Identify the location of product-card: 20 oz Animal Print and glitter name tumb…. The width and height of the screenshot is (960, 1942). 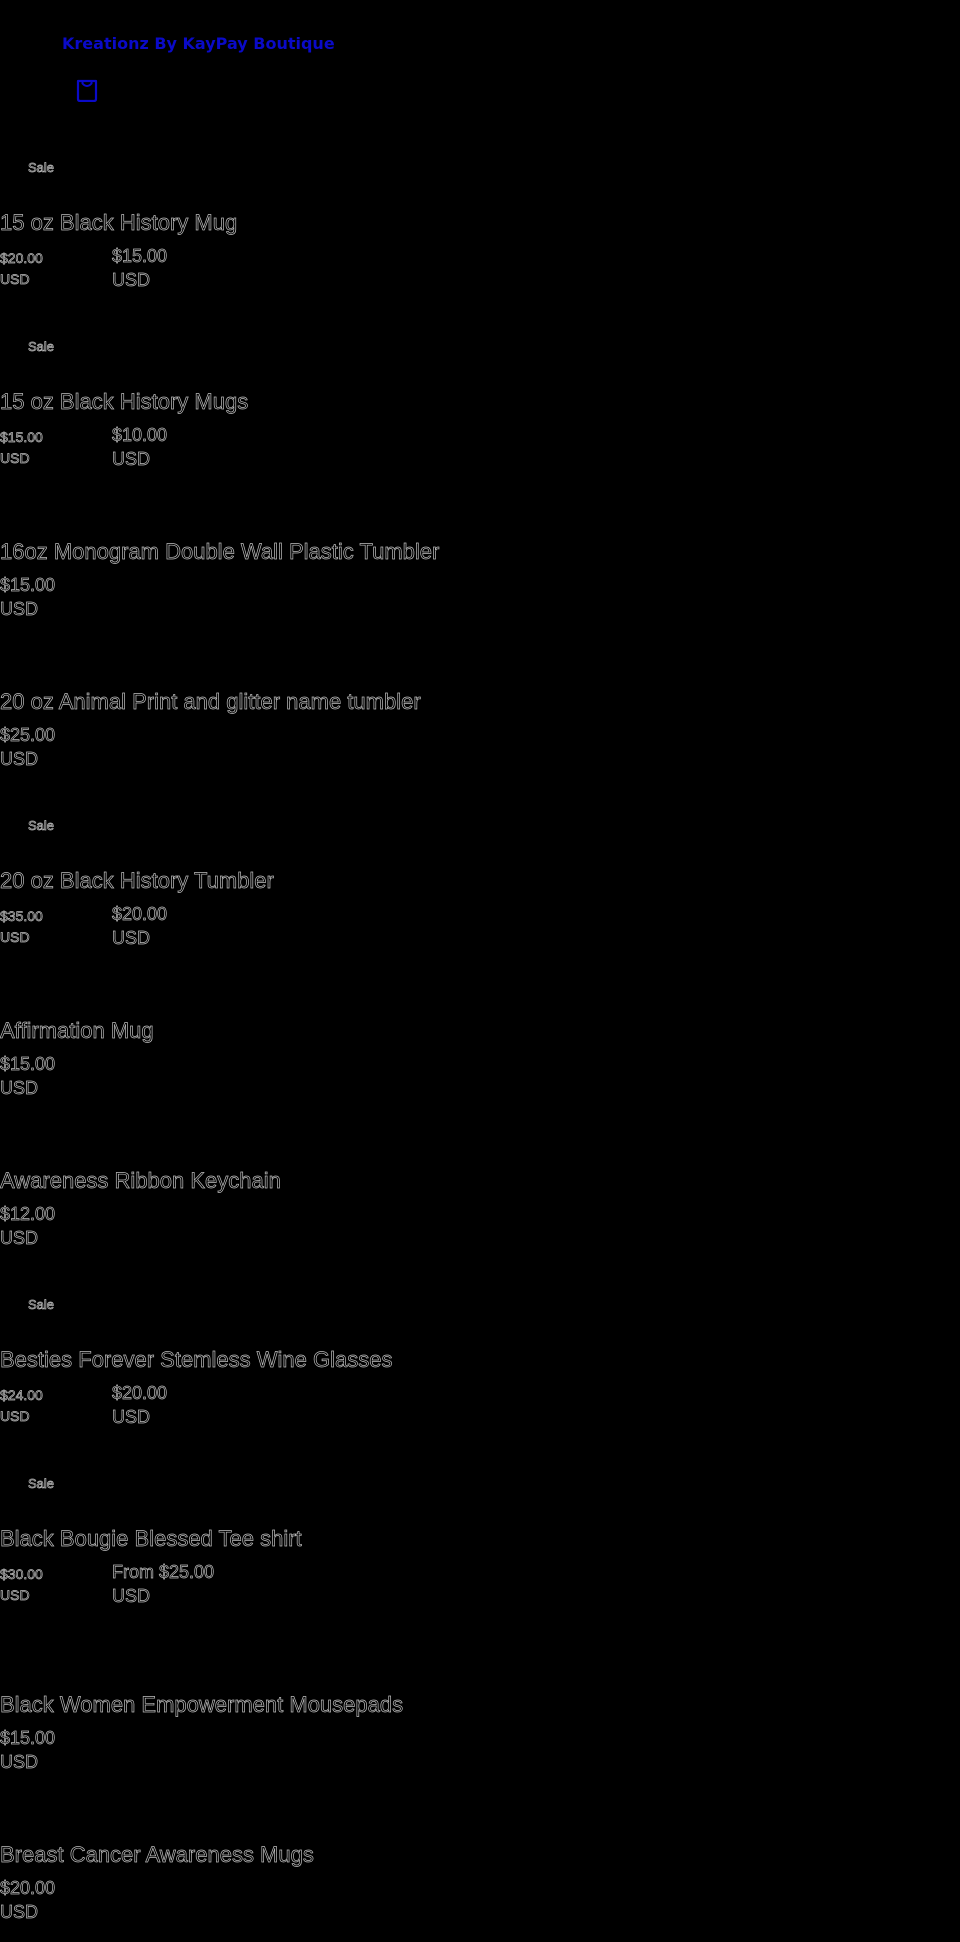
(480, 714).